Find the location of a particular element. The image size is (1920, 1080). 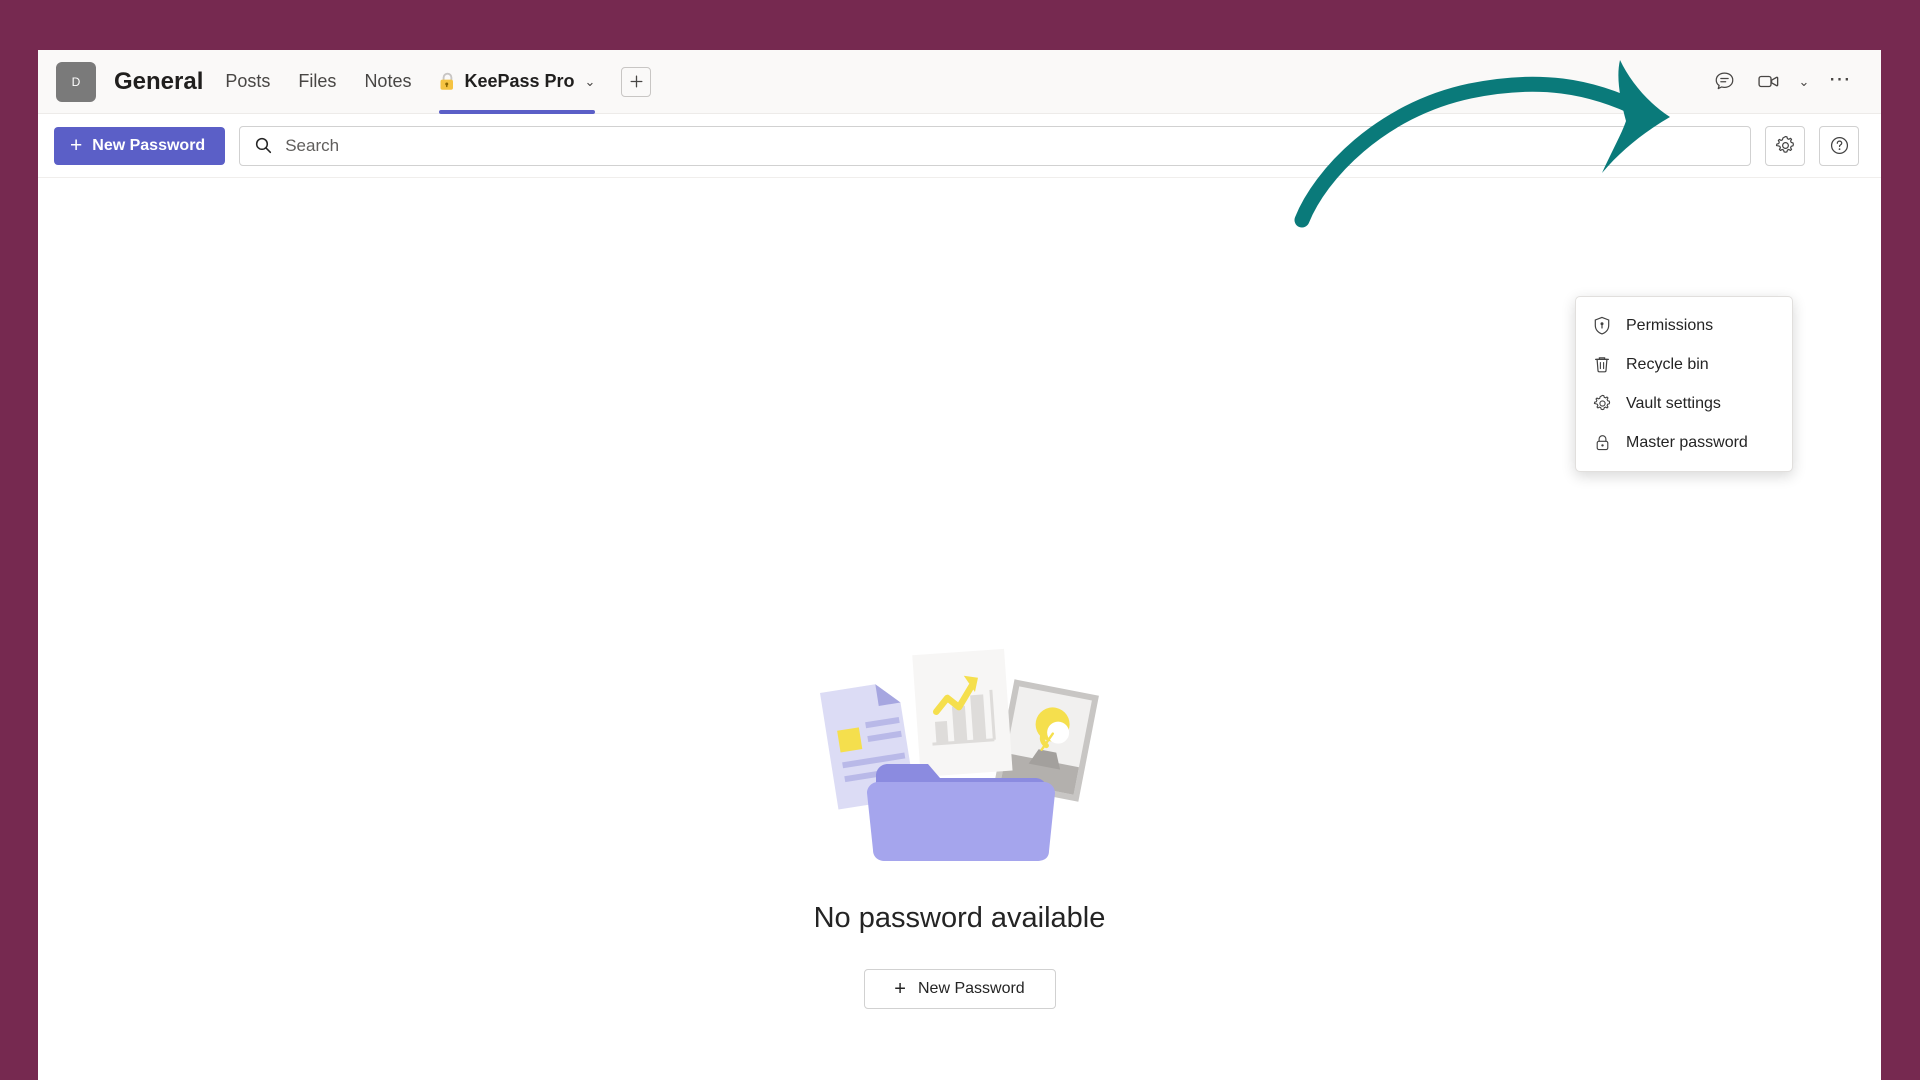

page-title: General is located at coordinates (159, 81).